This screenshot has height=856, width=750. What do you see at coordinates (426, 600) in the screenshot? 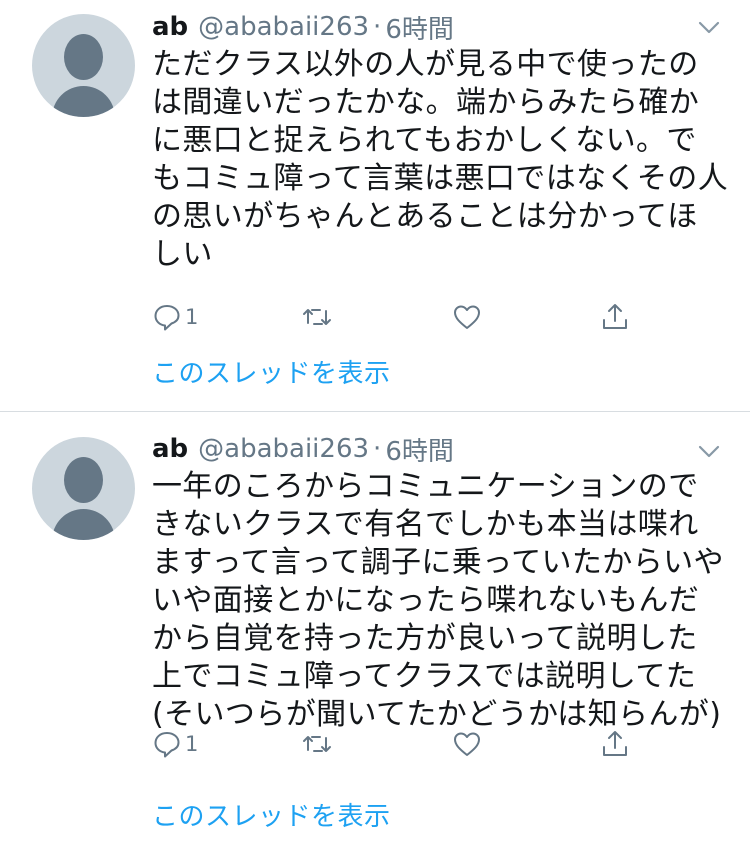
I see `tweet-text-line: いや面接とかになったら喋れないもんだ` at bounding box center [426, 600].